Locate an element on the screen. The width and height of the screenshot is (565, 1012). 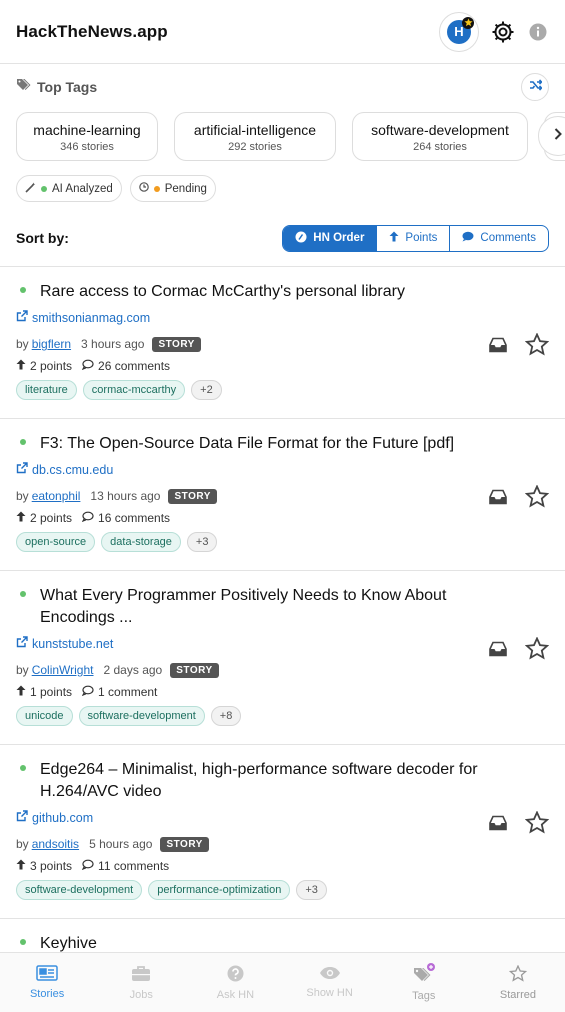
tag-card-count: 346 stories is located at coordinates (87, 147).